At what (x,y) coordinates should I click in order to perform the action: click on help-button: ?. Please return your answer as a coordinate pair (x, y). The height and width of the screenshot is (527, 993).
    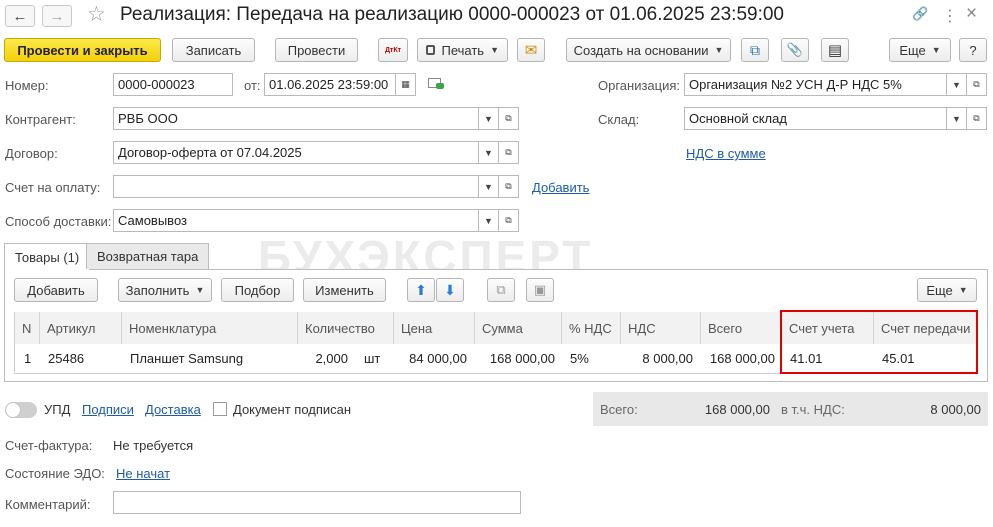
    Looking at the image, I should click on (973, 50).